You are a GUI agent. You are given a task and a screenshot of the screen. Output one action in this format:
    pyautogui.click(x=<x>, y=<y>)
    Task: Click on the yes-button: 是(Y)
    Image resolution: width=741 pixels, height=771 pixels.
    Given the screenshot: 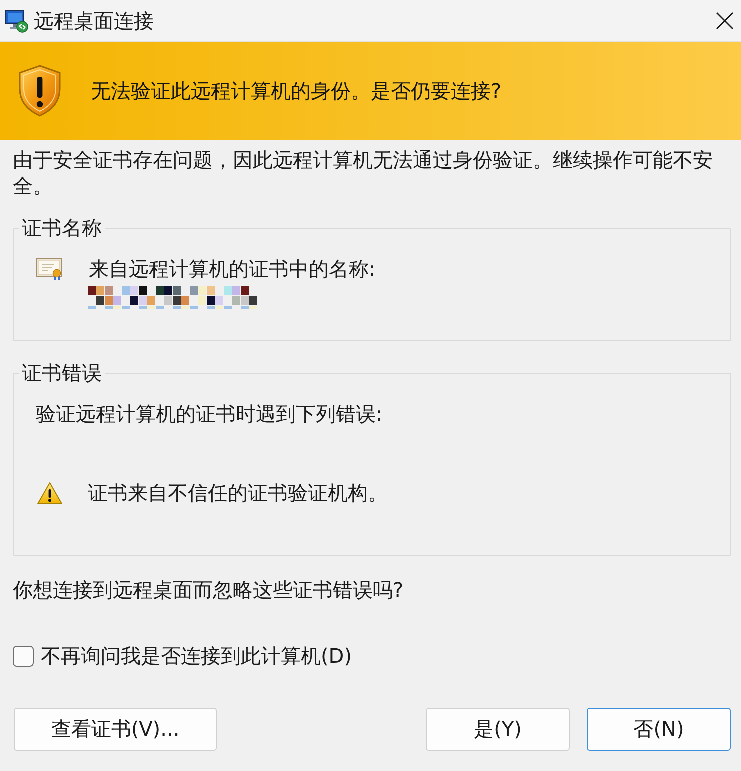 What is the action you would take?
    pyautogui.click(x=498, y=729)
    